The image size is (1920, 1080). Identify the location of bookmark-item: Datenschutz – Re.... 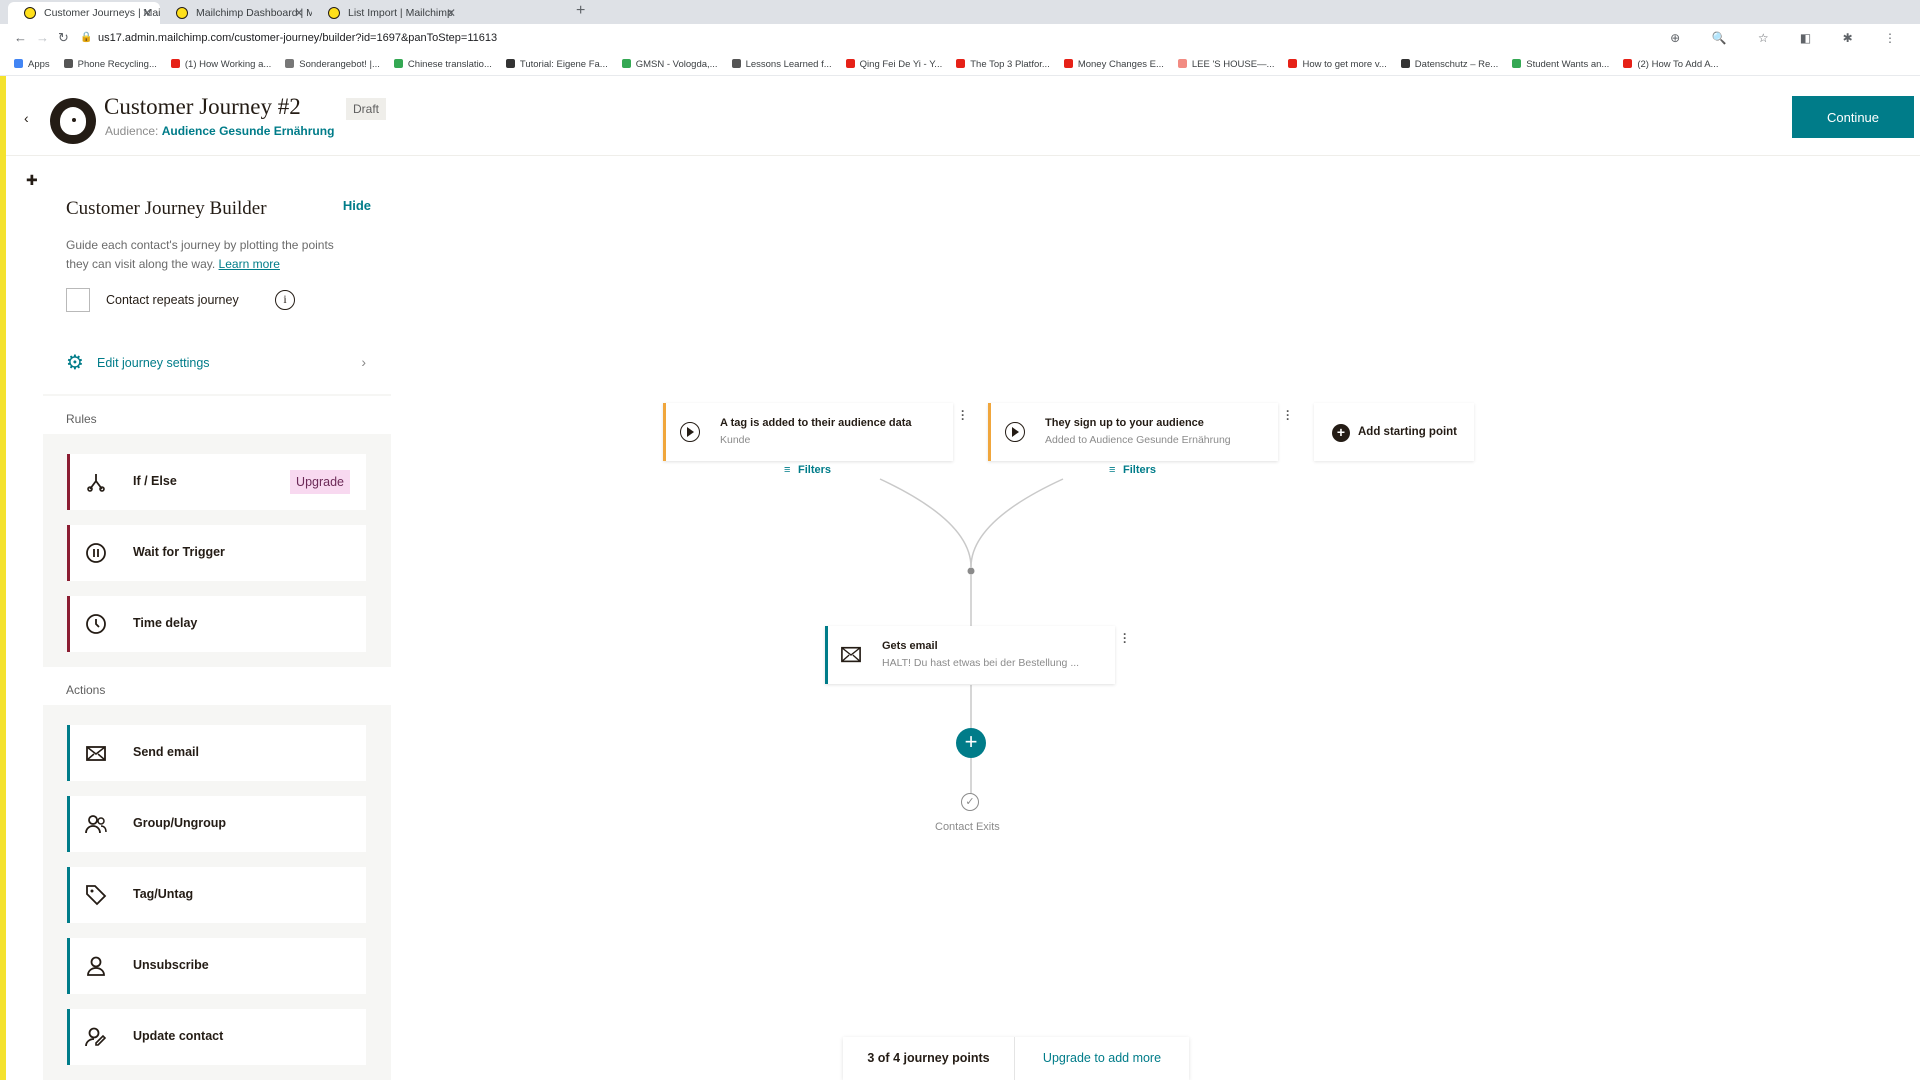
(1449, 64).